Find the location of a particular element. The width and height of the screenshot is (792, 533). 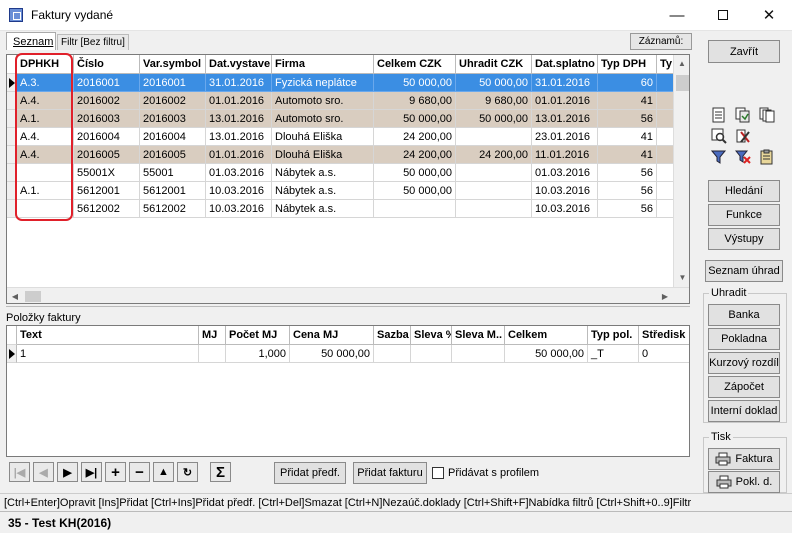

cell-varsymbol: 2016004 is located at coordinates (173, 137).